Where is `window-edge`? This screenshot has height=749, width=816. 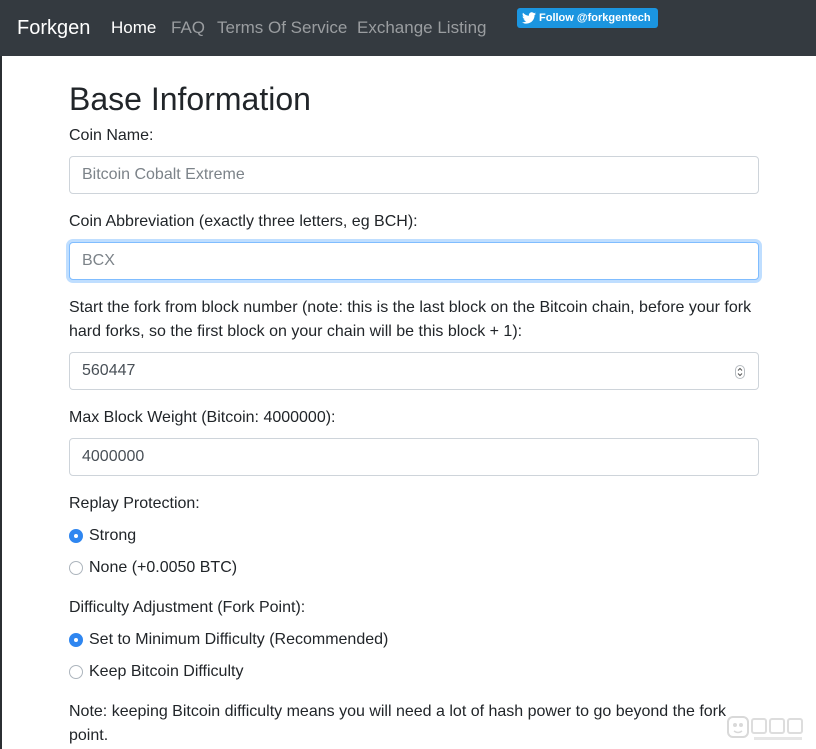
window-edge is located at coordinates (1, 402).